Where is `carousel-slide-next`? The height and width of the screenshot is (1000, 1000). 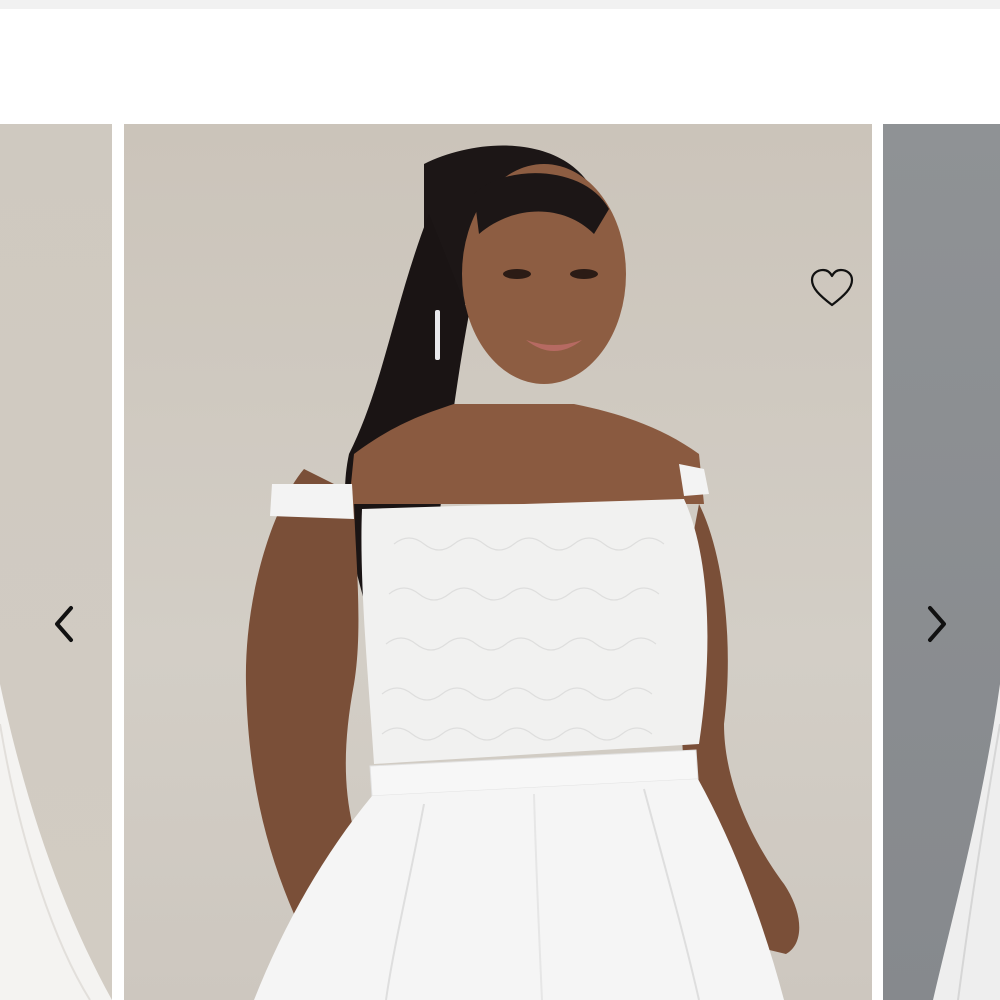
carousel-slide-next is located at coordinates (941, 562).